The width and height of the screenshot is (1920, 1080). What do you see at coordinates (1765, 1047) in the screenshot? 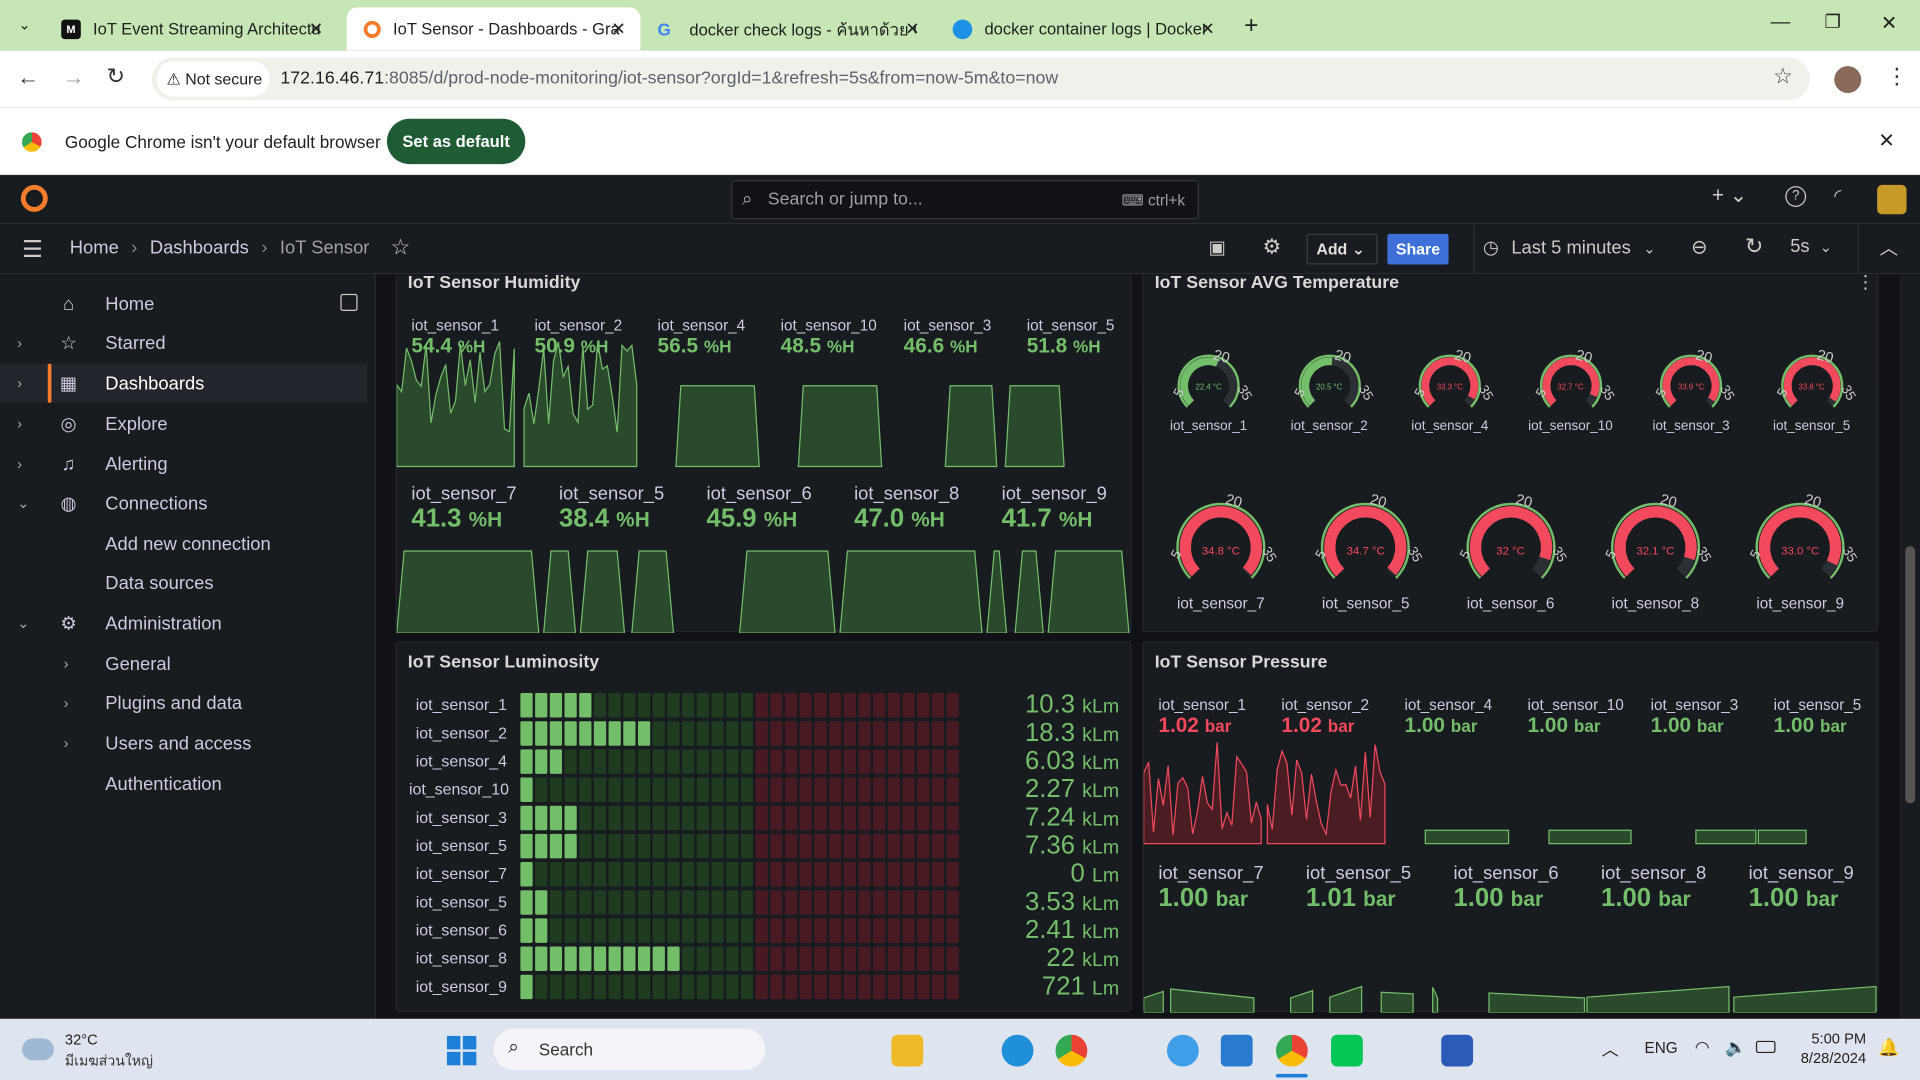
I see `battery-icon` at bounding box center [1765, 1047].